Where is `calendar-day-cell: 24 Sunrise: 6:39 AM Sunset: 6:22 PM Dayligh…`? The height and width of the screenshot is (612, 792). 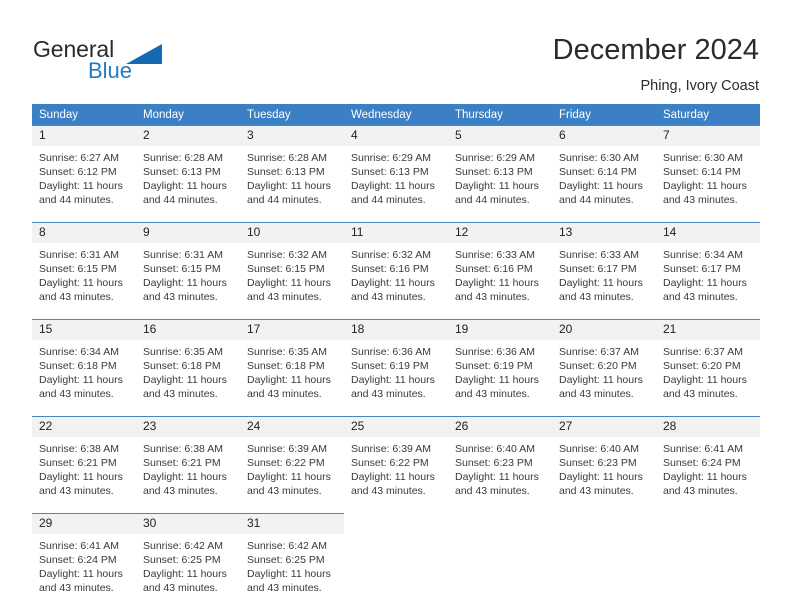
calendar-day-cell: 24 Sunrise: 6:39 AM Sunset: 6:22 PM Dayligh… is located at coordinates (292, 465).